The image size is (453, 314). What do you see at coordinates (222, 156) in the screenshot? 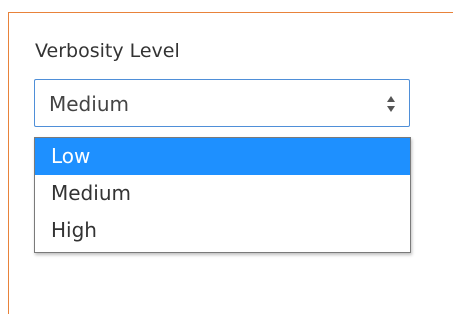
I see `option-low: Low` at bounding box center [222, 156].